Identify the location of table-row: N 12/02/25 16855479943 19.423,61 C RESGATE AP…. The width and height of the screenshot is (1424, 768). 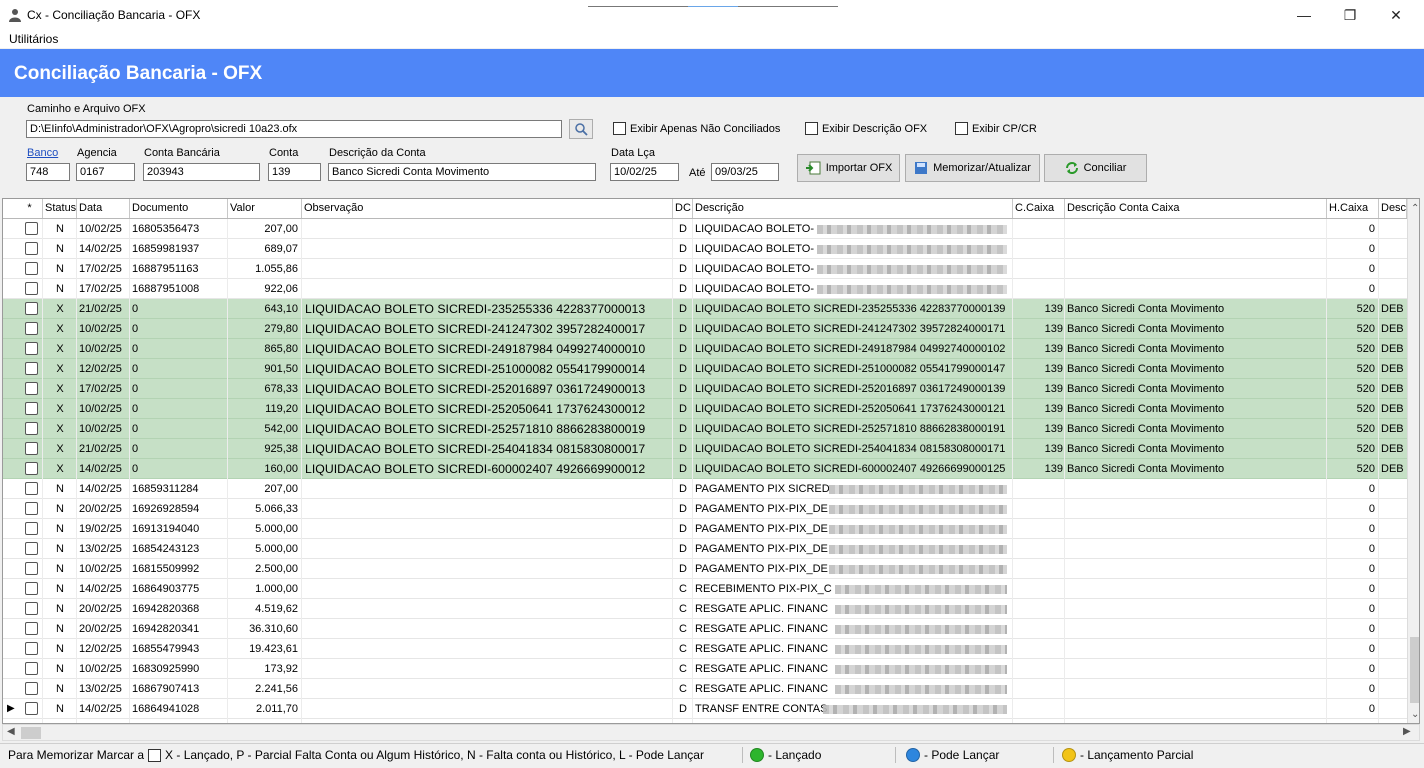
(711, 649).